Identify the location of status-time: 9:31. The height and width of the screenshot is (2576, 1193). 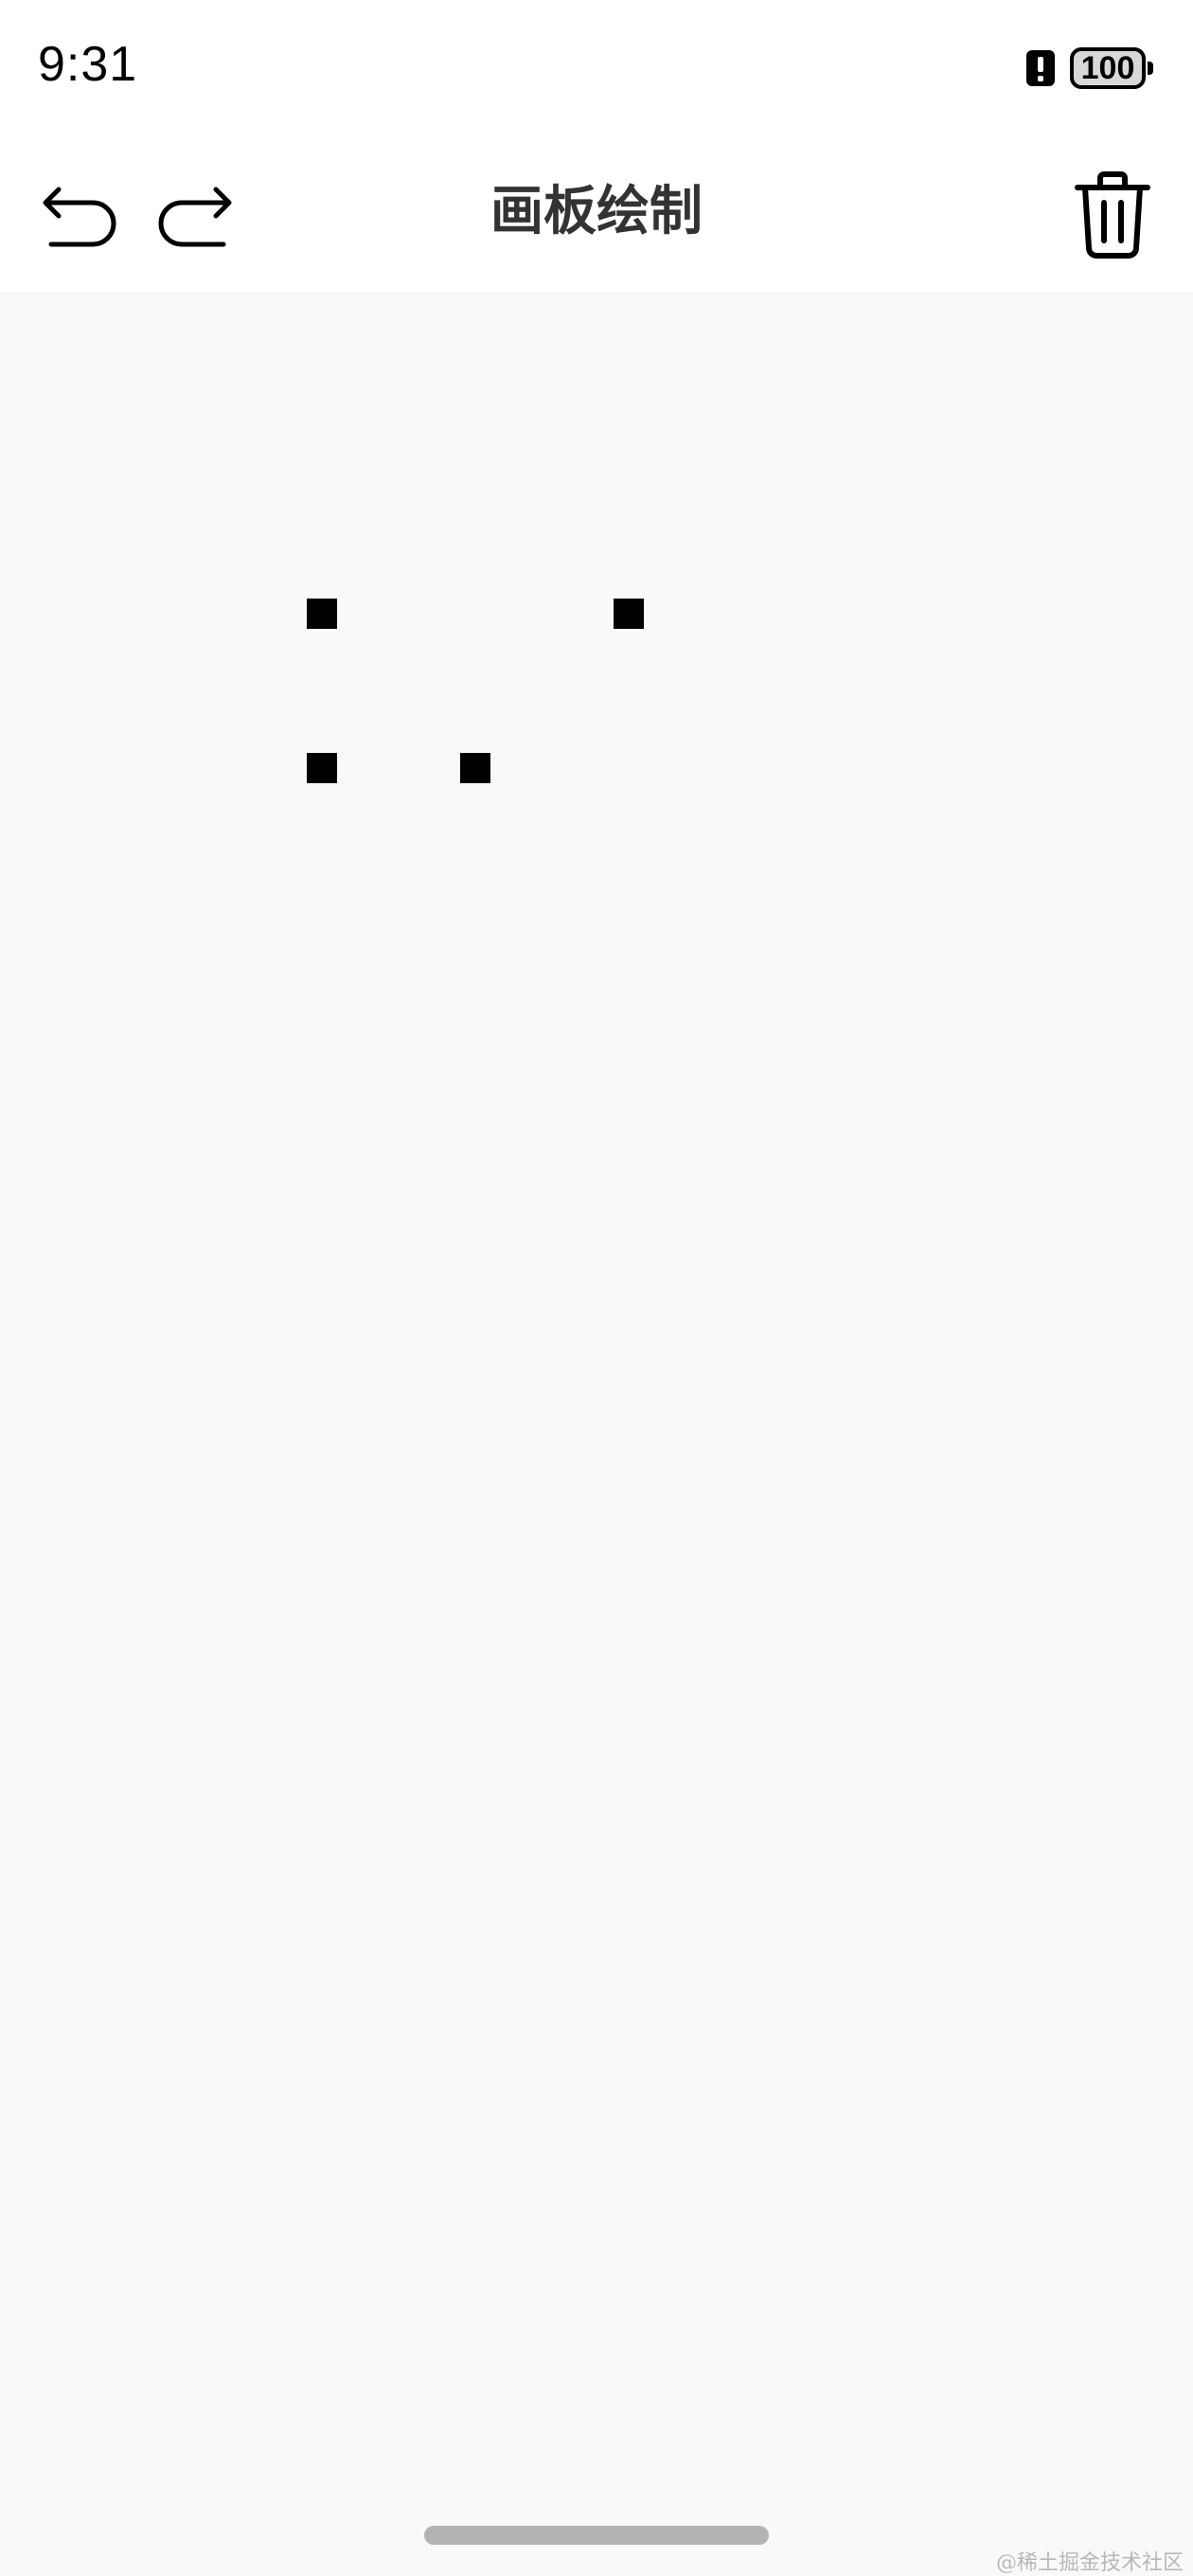
(88, 64).